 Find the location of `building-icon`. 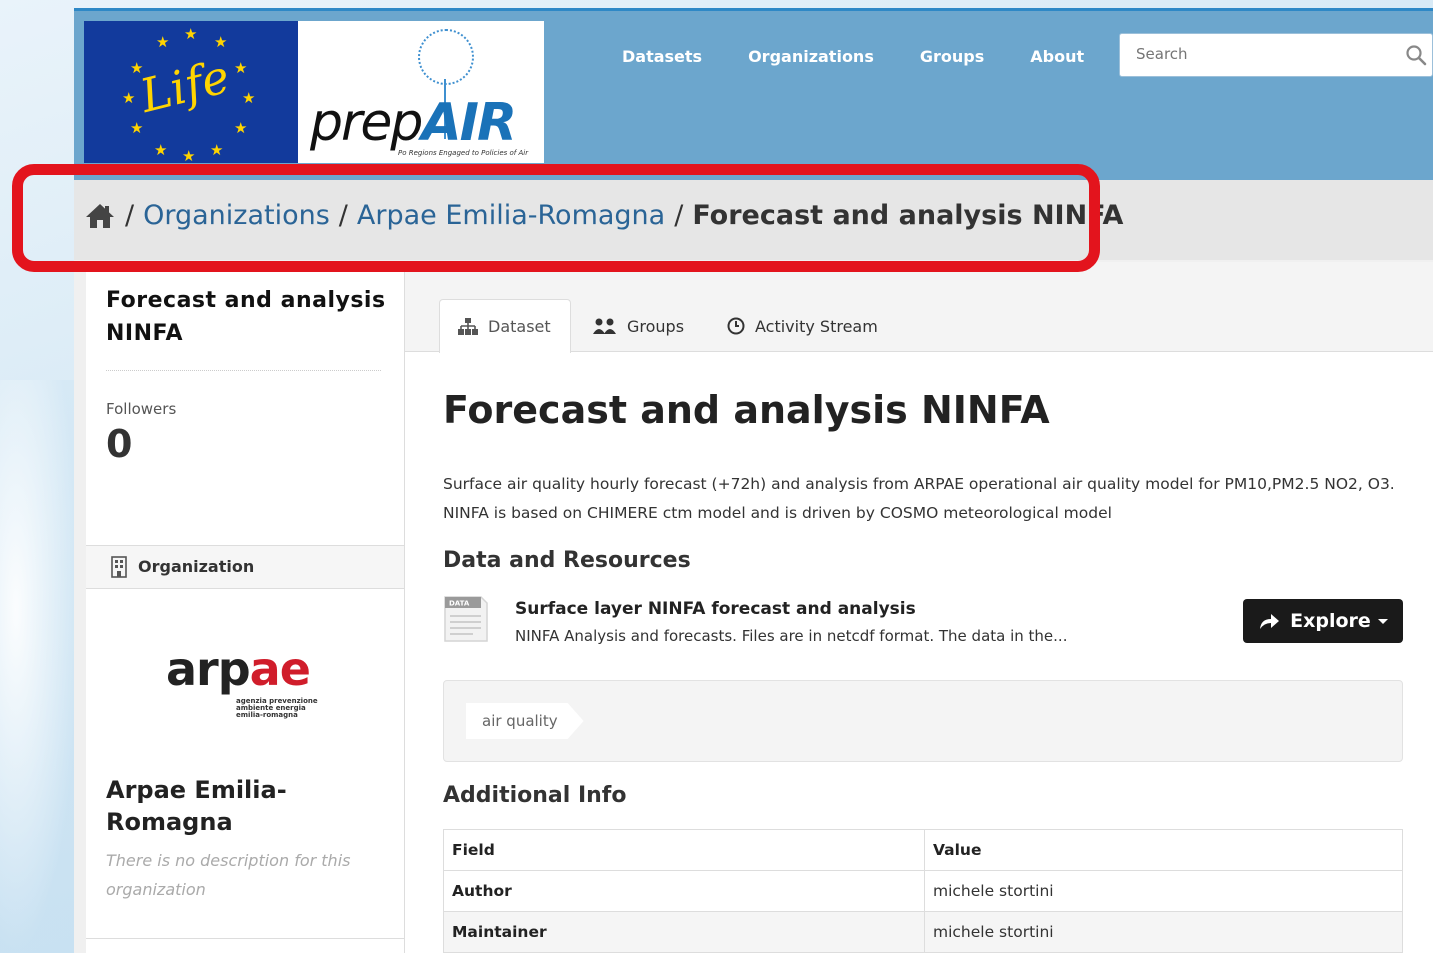

building-icon is located at coordinates (119, 567).